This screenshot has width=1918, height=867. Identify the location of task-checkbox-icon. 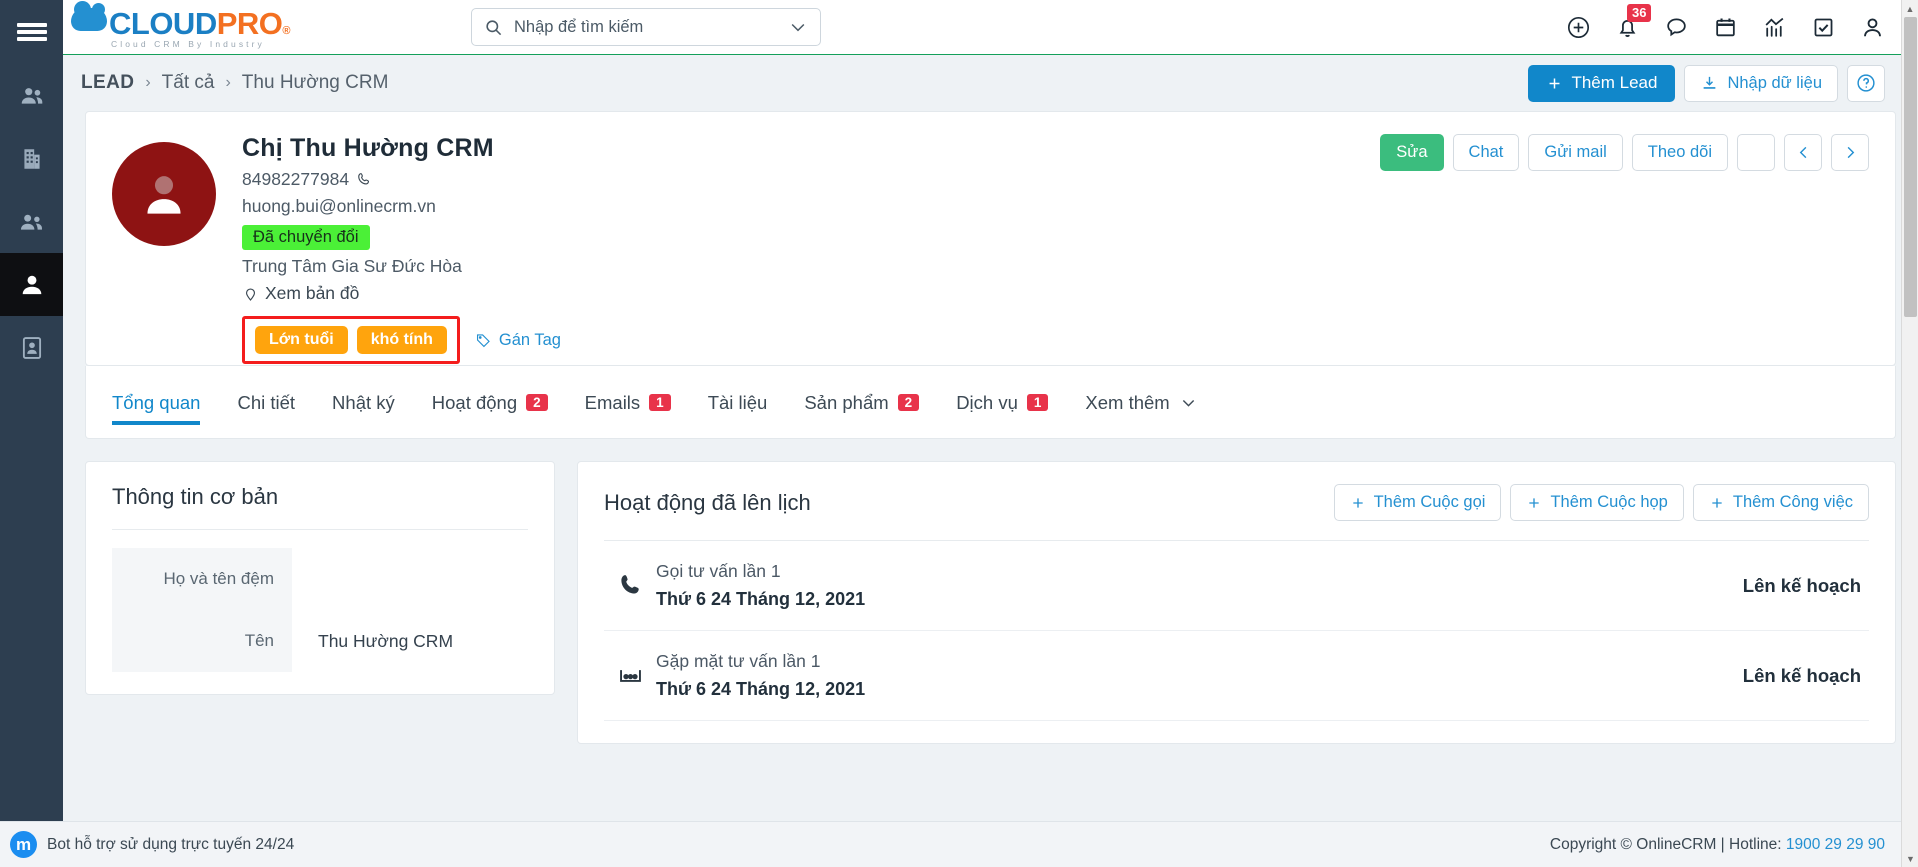
(1823, 27).